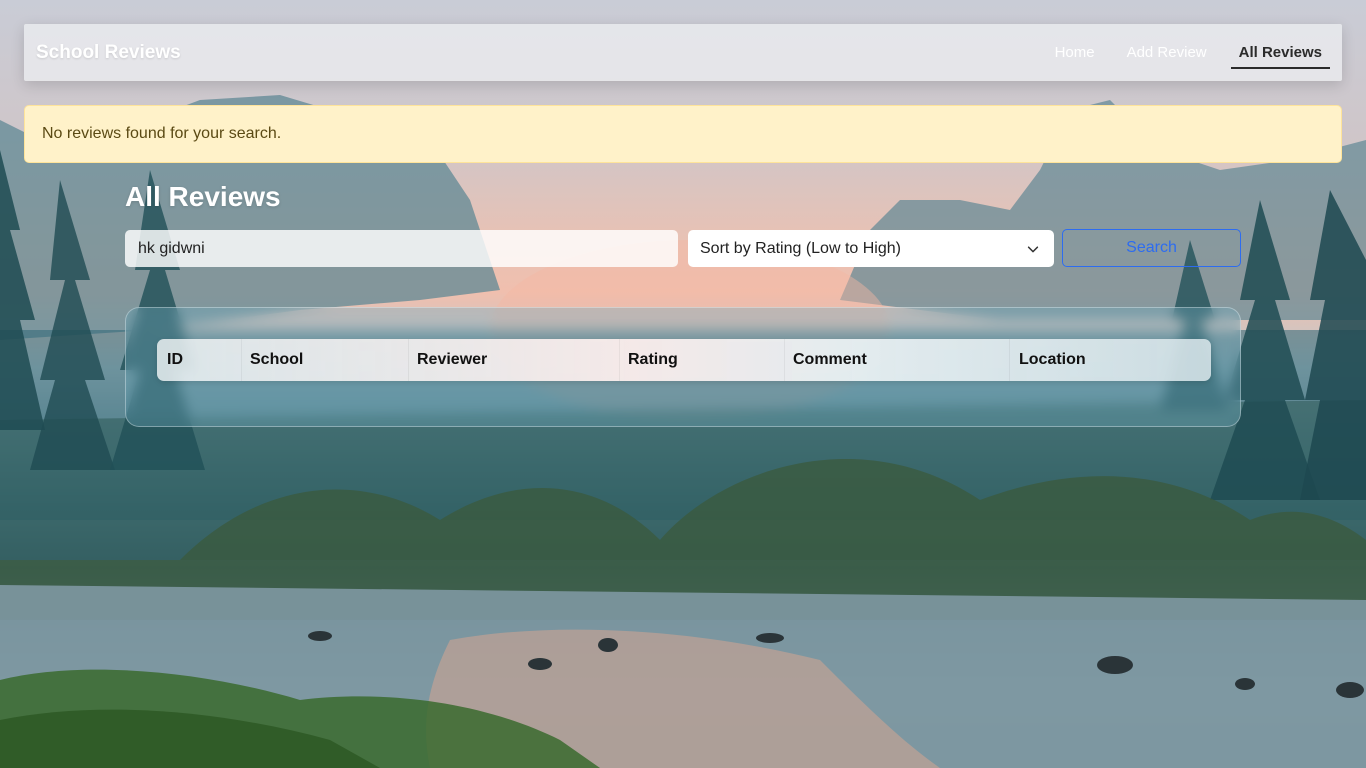 The image size is (1366, 768). What do you see at coordinates (702, 360) in the screenshot?
I see `column-header-rating: Rating` at bounding box center [702, 360].